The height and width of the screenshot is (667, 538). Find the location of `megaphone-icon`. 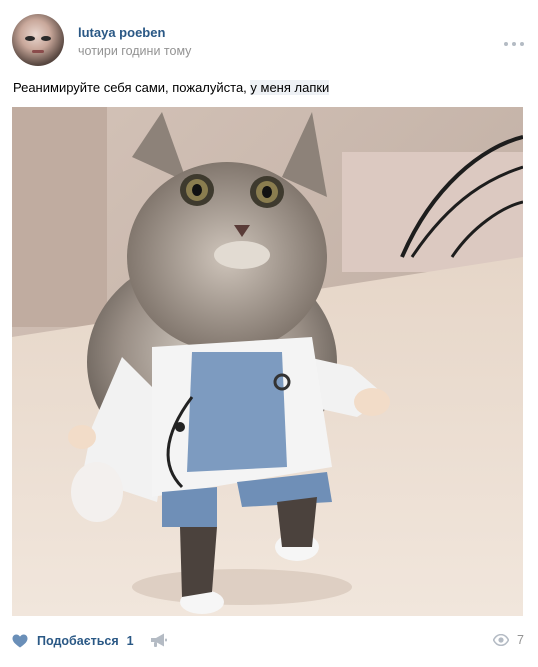

megaphone-icon is located at coordinates (159, 640).